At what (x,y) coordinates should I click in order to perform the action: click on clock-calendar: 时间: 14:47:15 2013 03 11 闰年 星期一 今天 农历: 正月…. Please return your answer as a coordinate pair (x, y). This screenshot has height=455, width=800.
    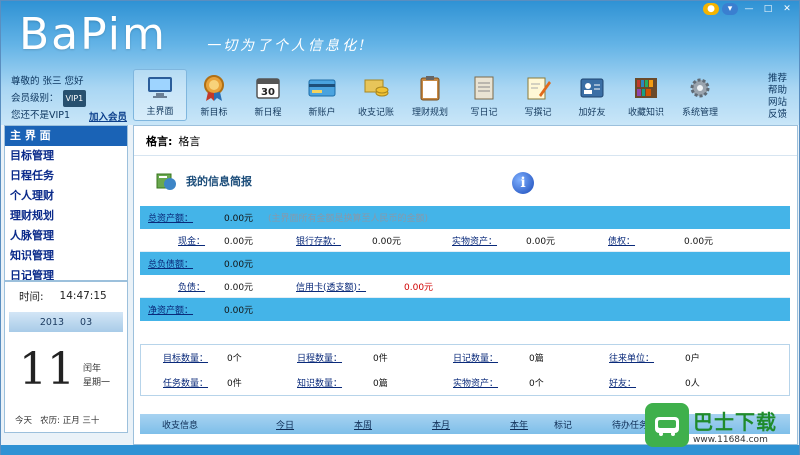
    Looking at the image, I should click on (66, 357).